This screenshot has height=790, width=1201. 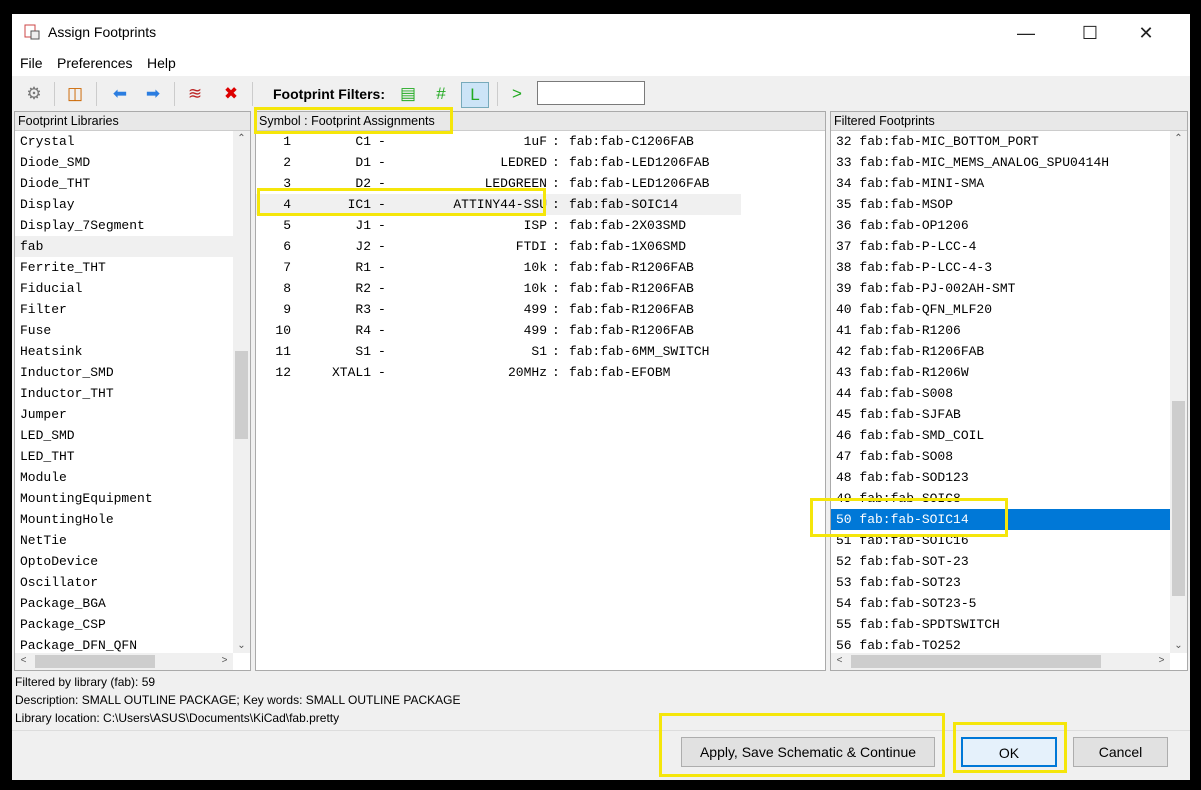 I want to click on assignments-header: Symbol : Footprint Assignments, so click(x=540, y=121).